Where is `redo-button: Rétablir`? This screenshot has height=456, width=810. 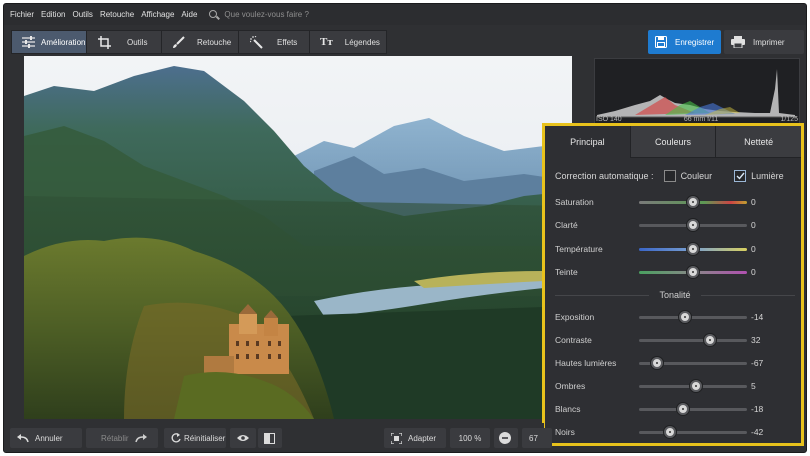 redo-button: Rétablir is located at coordinates (122, 438).